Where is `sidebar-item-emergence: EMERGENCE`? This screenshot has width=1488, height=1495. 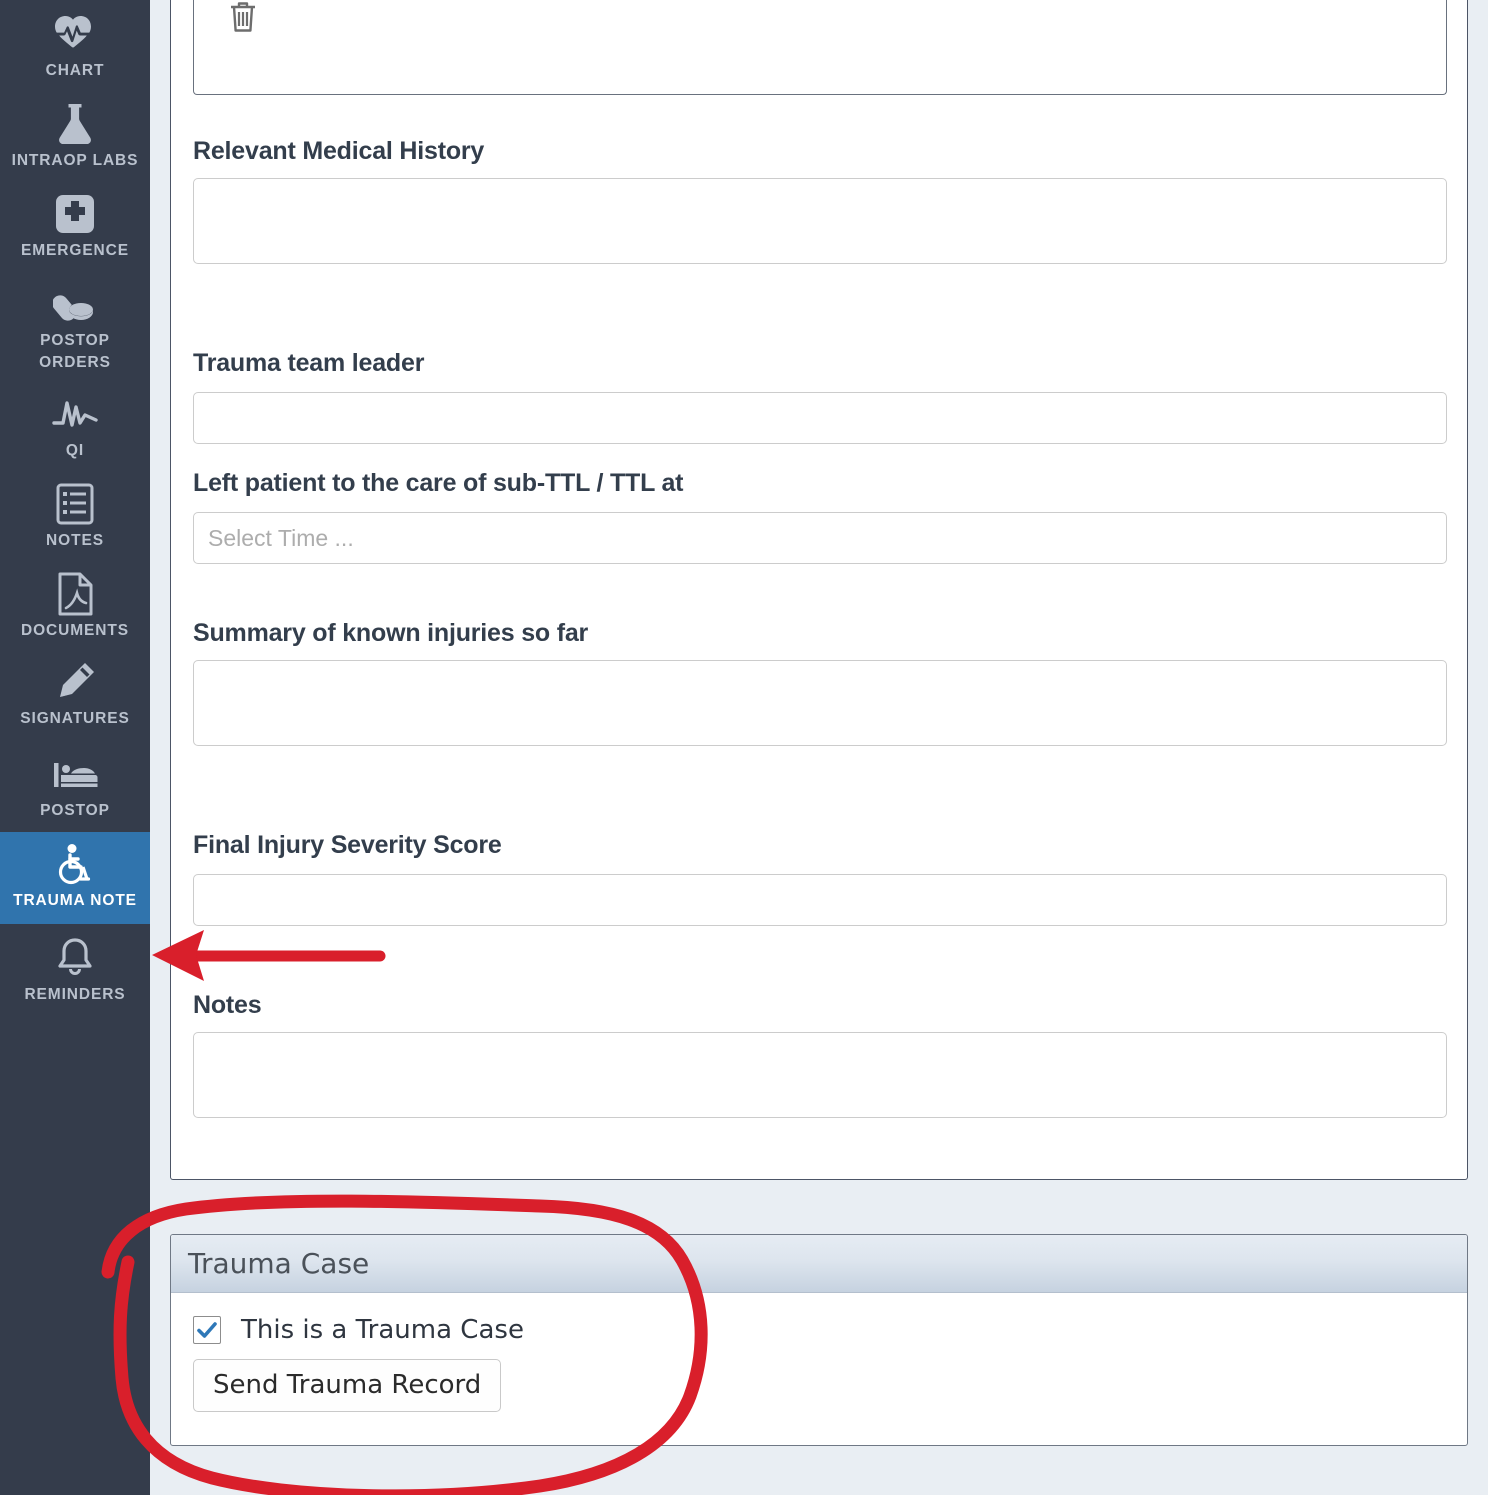 sidebar-item-emergence: EMERGENCE is located at coordinates (75, 227).